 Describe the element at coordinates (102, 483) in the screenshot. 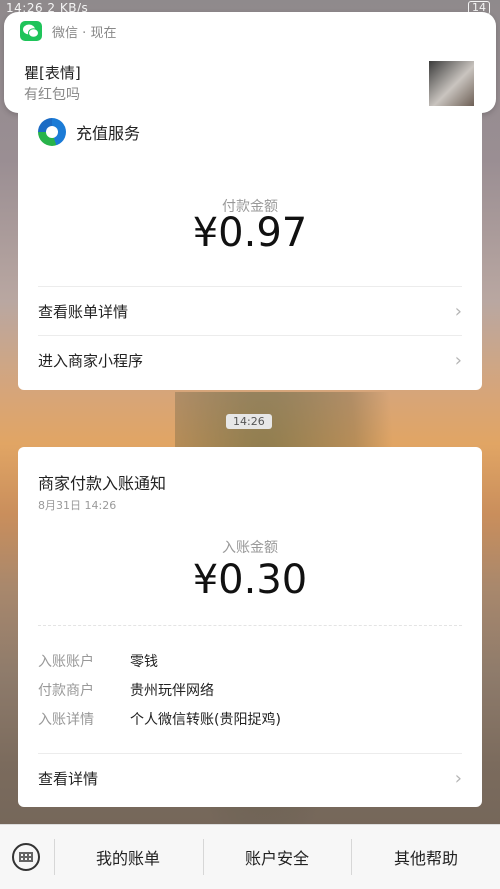

I see `receipt-title: 商家付款入账通知` at that location.